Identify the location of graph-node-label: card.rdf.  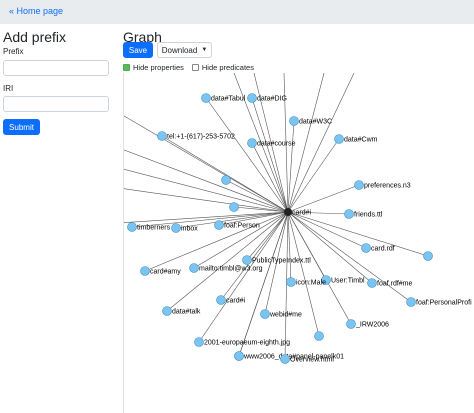
(383, 249).